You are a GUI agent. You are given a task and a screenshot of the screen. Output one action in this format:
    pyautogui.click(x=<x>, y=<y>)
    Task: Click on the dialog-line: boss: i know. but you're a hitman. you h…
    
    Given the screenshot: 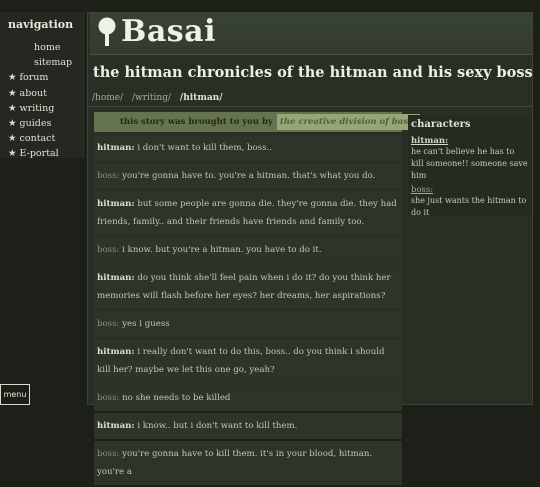 What is the action you would take?
    pyautogui.click(x=248, y=250)
    